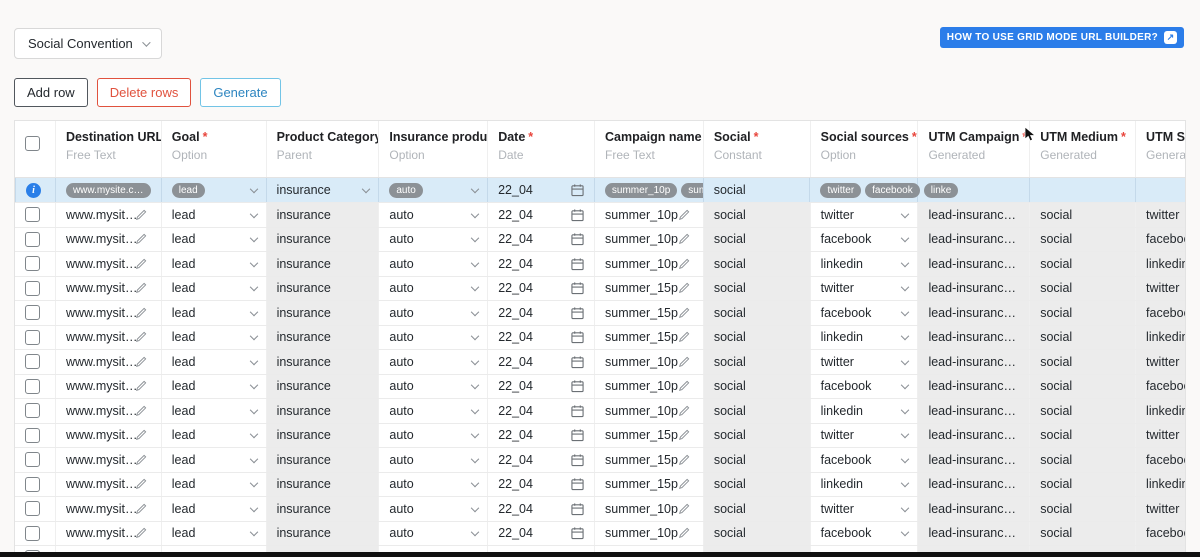  Describe the element at coordinates (188, 190) in the screenshot. I see `goal-tag: lead` at that location.